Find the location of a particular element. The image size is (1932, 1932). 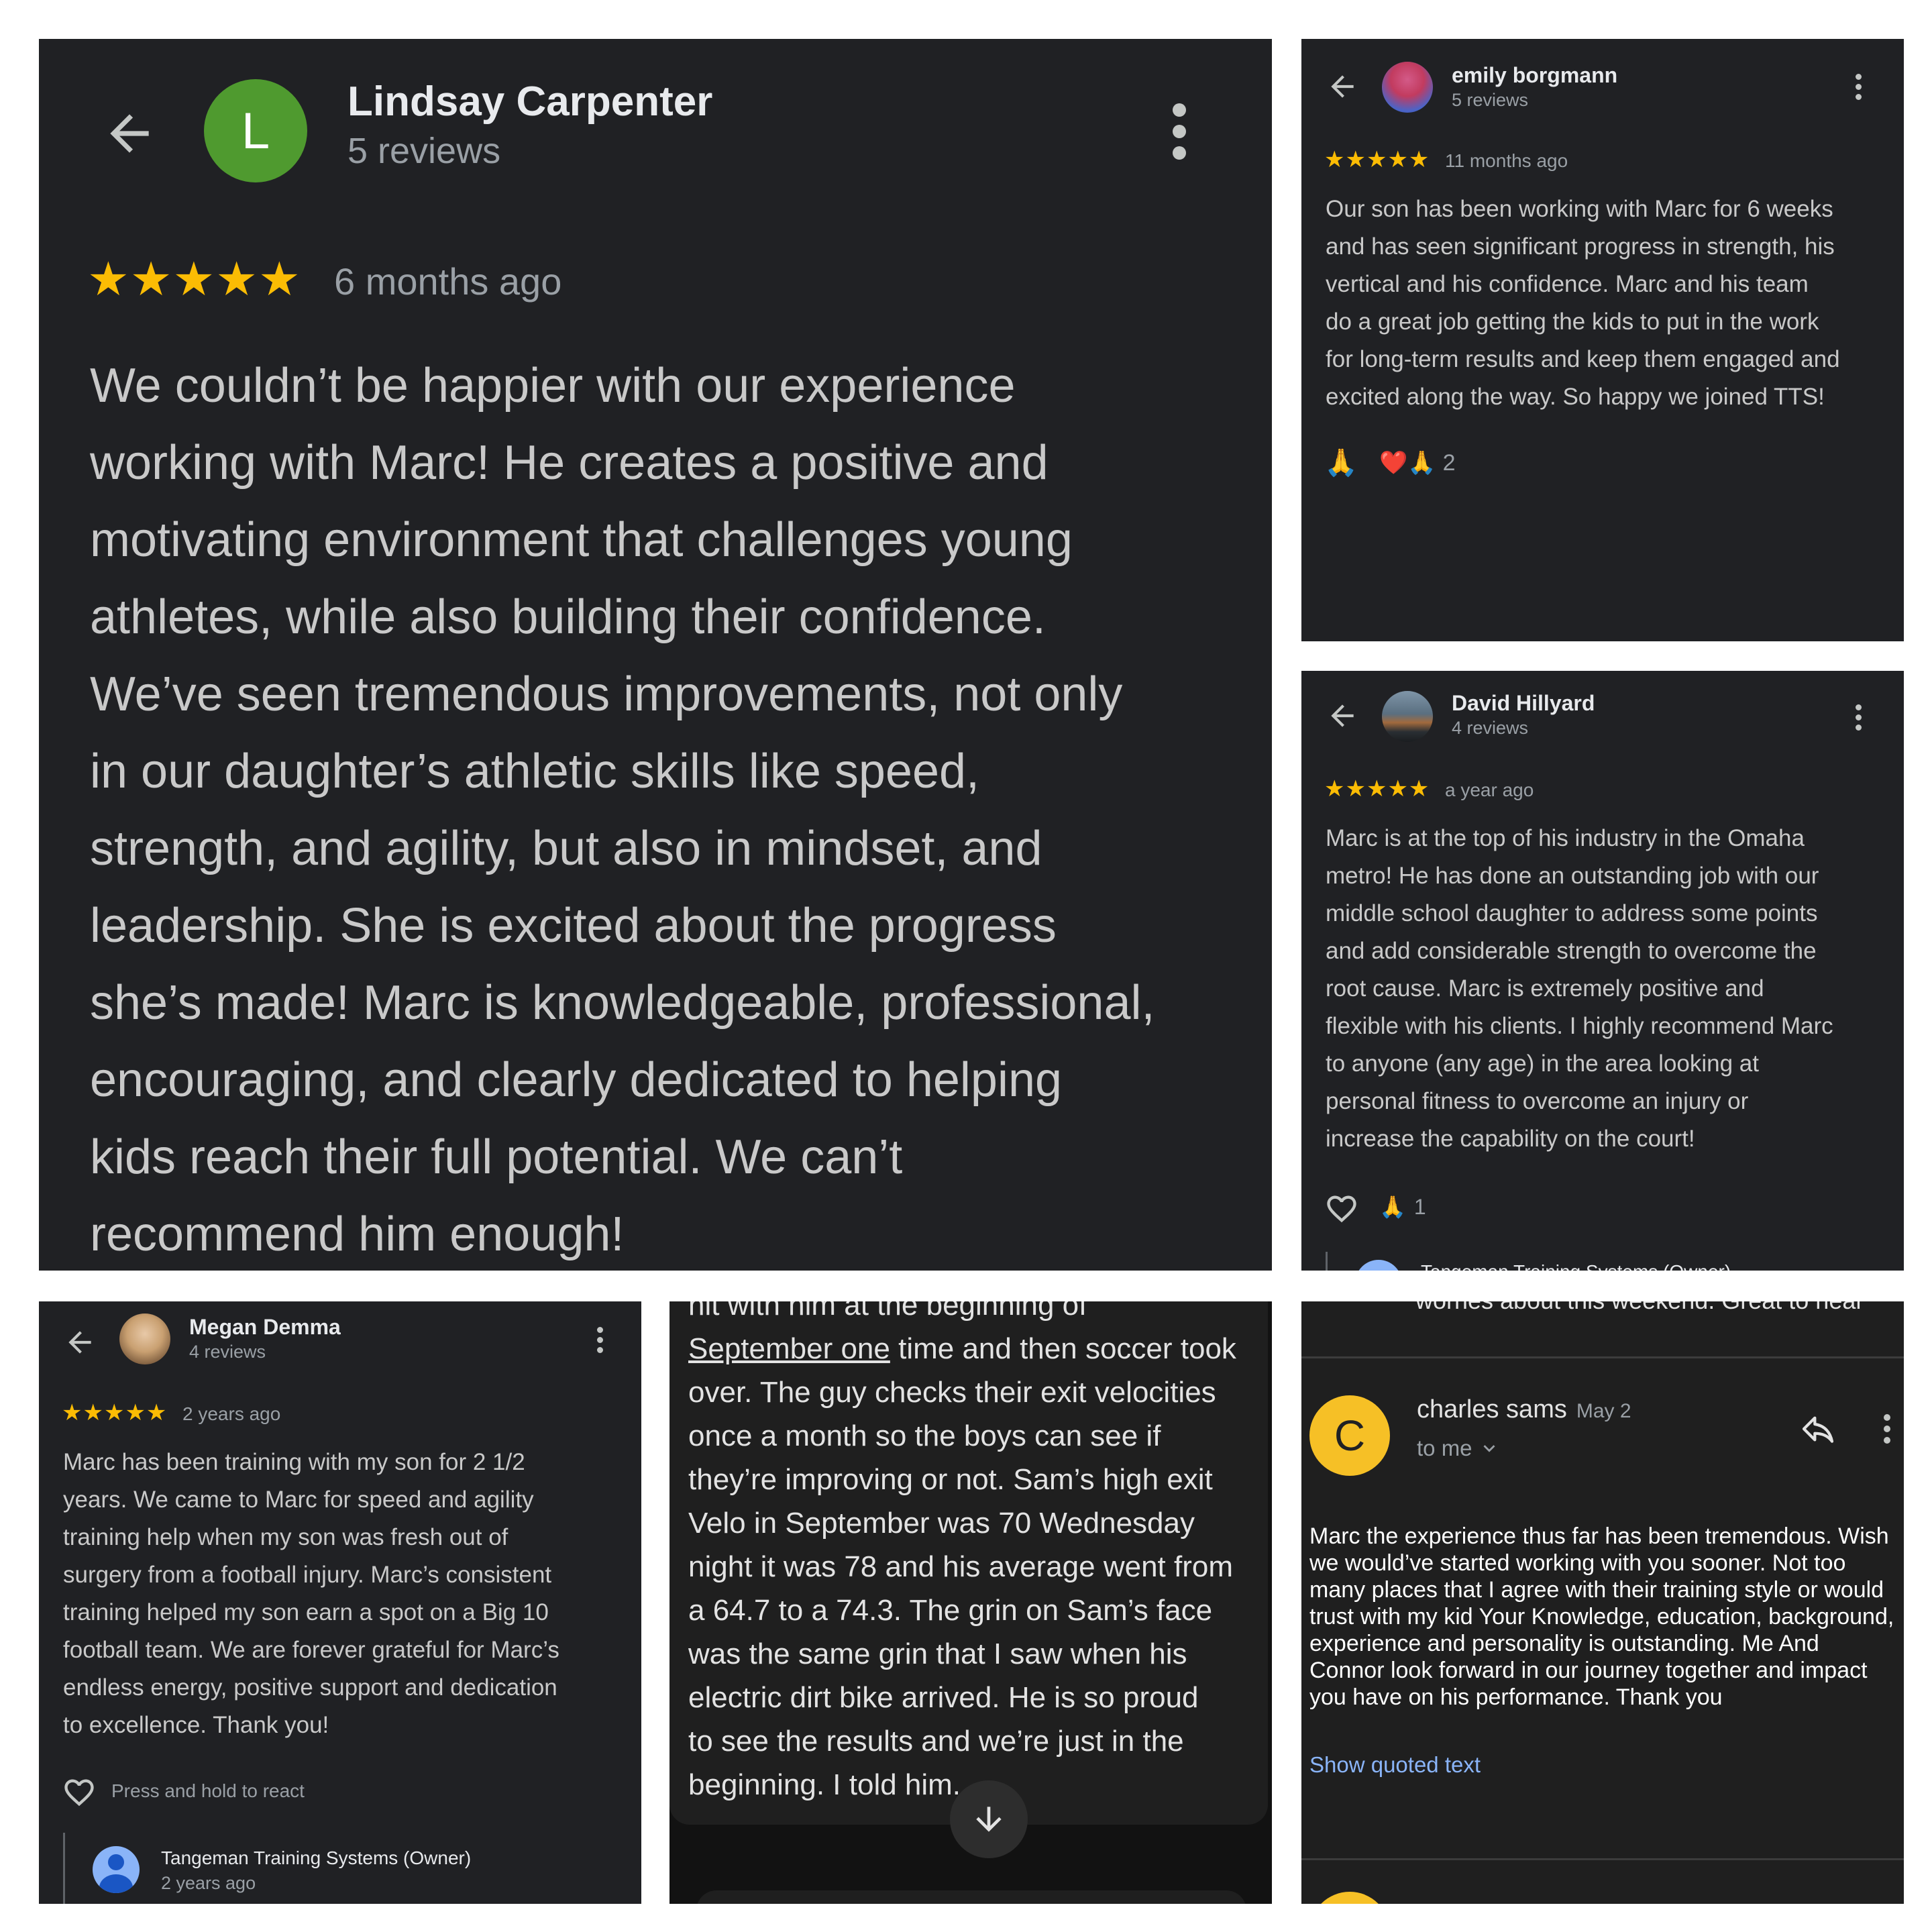

review-time: 11 months ago is located at coordinates (1506, 160).